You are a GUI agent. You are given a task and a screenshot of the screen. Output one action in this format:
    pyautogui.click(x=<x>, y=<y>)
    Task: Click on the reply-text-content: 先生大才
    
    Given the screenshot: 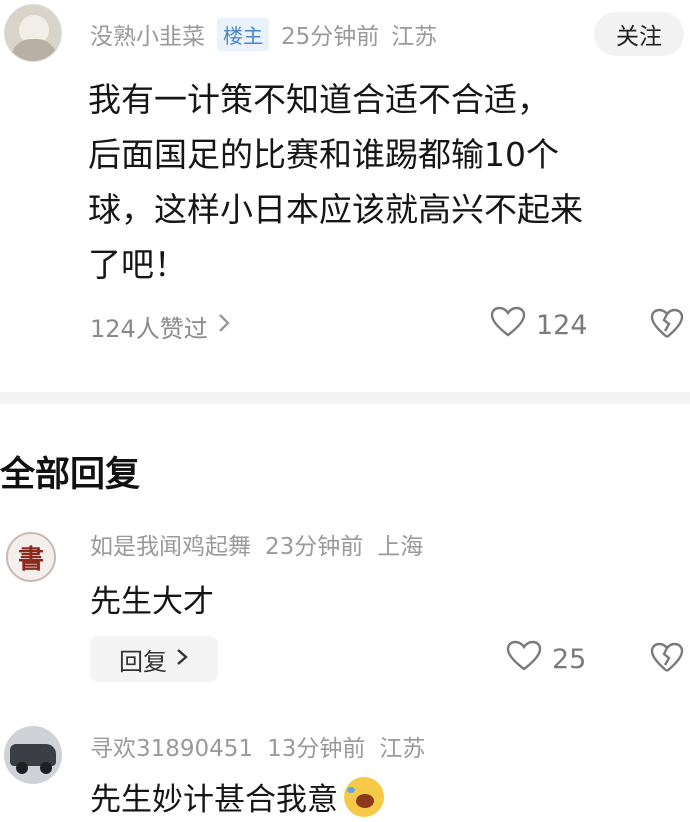 What is the action you would take?
    pyautogui.click(x=152, y=602)
    